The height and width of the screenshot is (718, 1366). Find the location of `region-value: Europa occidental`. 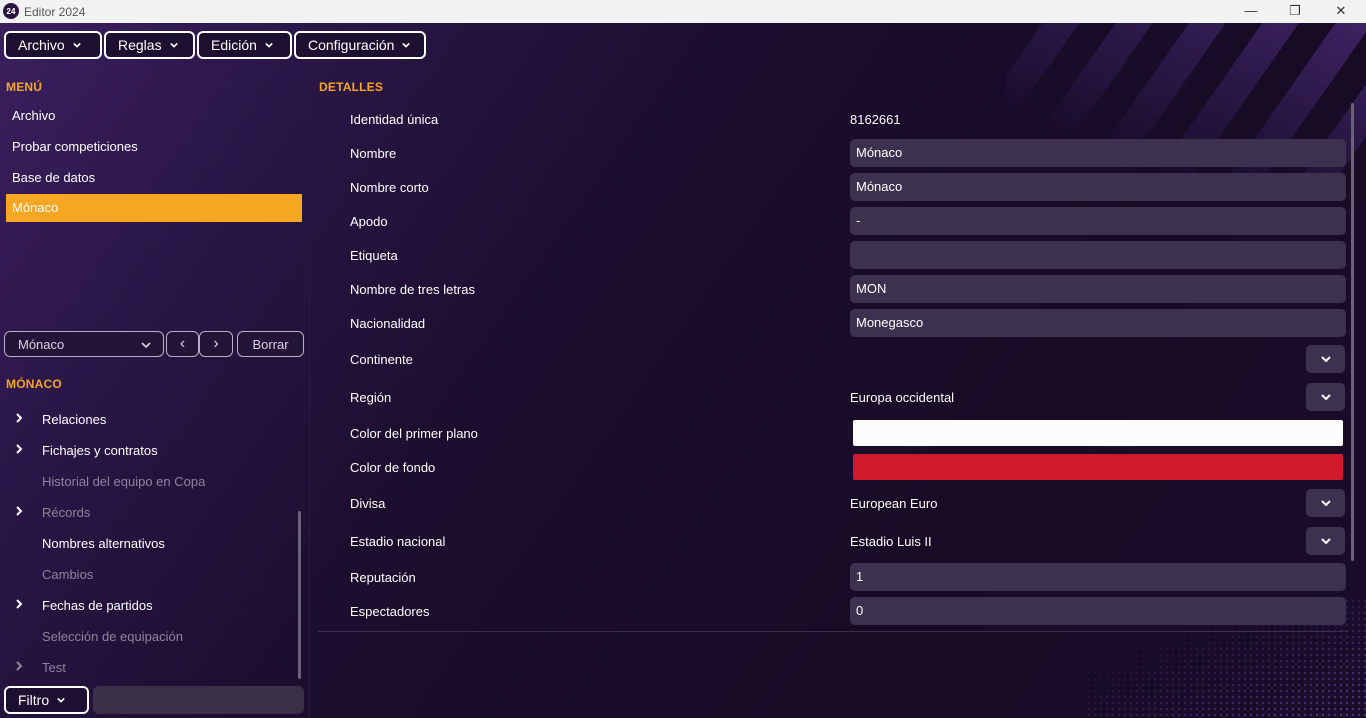

region-value: Europa occidental is located at coordinates (902, 397).